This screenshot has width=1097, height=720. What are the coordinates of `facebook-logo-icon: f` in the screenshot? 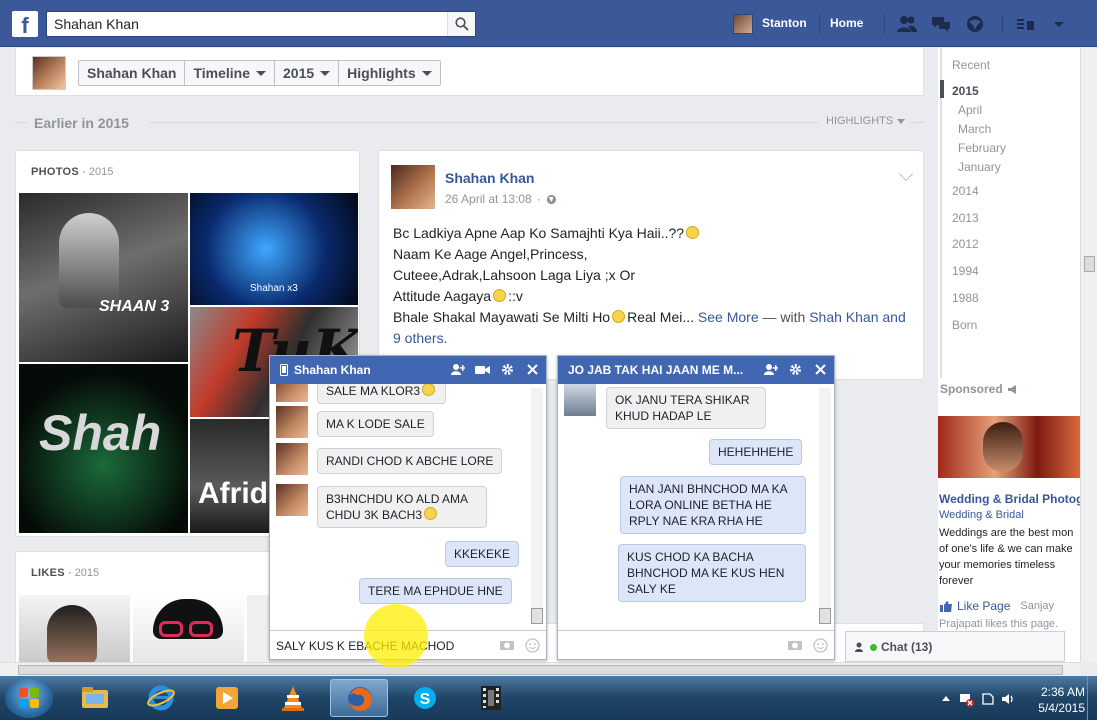 It's located at (25, 24).